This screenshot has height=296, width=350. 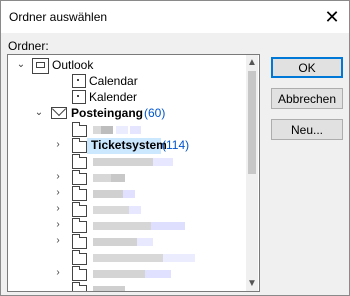 I want to click on tree-item-label: Kalender, so click(x=113, y=97).